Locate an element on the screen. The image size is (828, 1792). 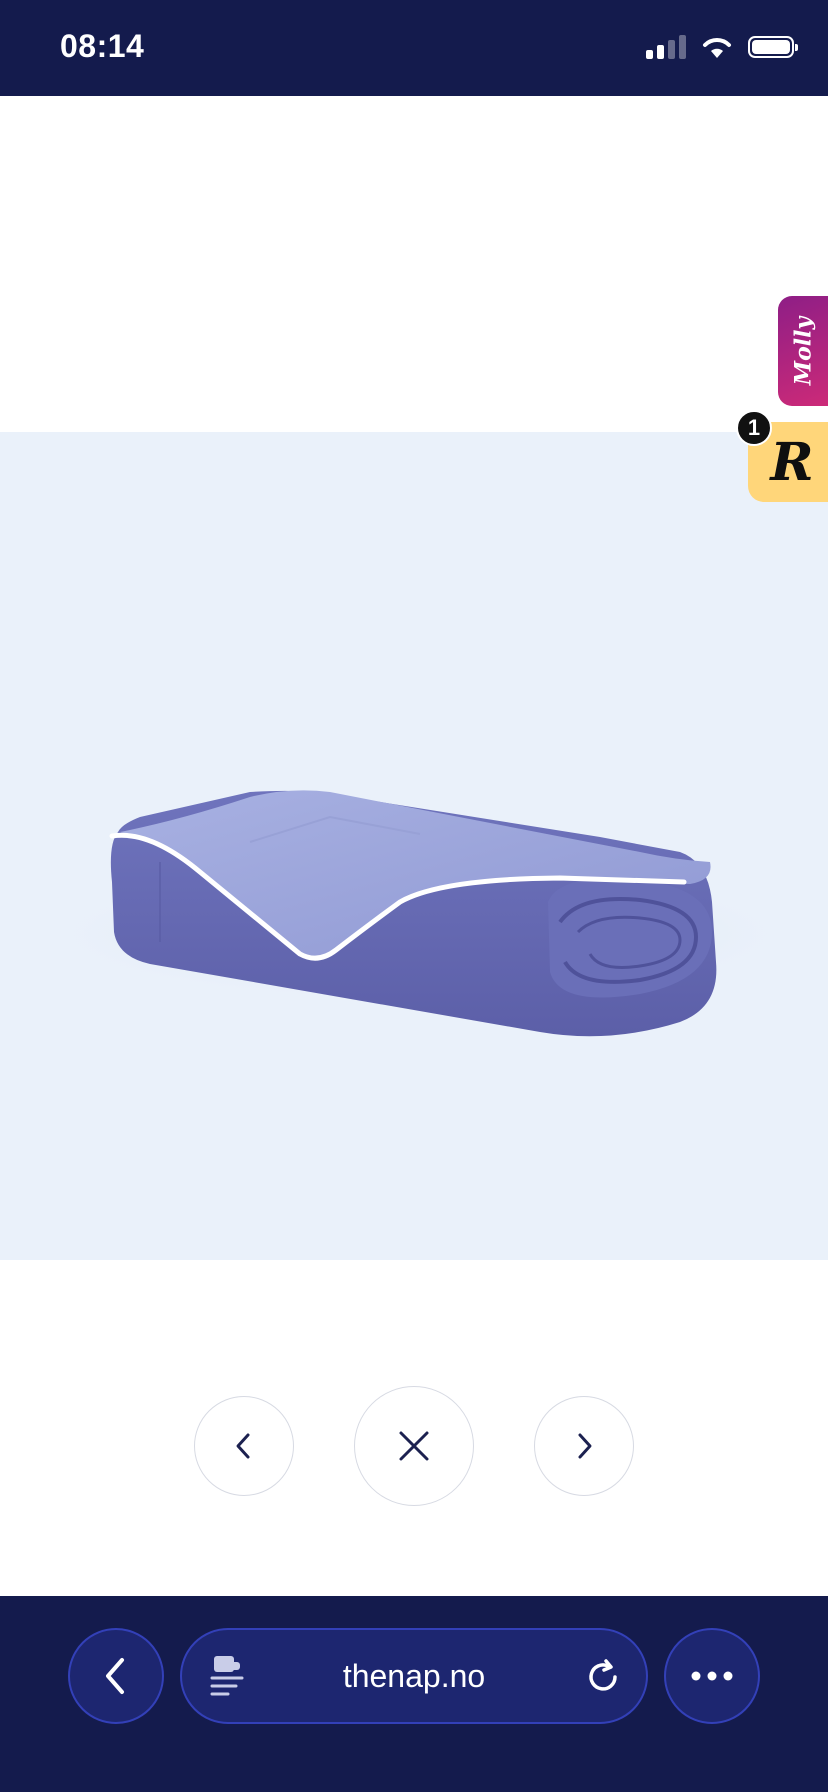
molly-label: Molly is located at coordinates (803, 351).